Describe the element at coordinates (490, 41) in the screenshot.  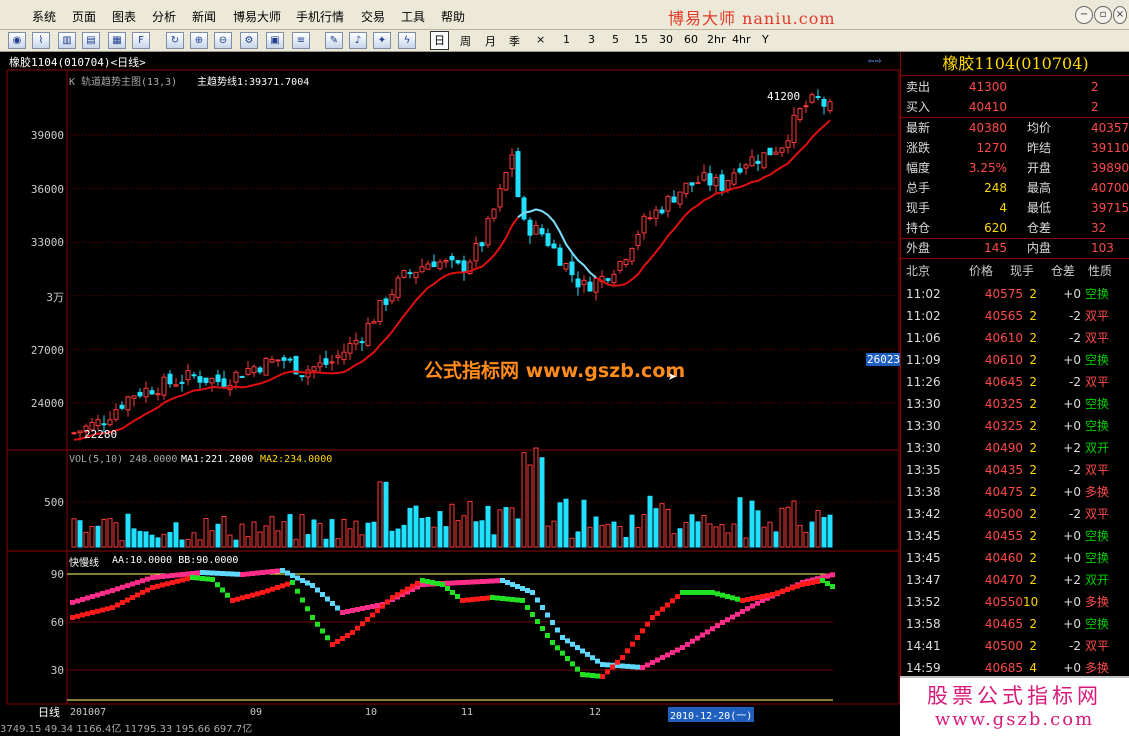
I see `period-month: 月` at that location.